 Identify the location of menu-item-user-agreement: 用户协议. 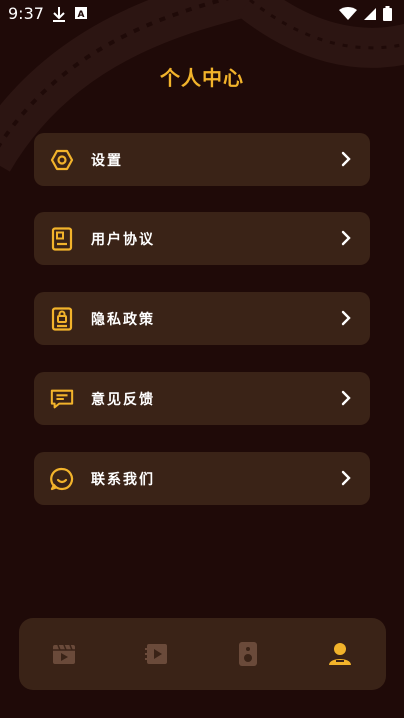
(202, 238).